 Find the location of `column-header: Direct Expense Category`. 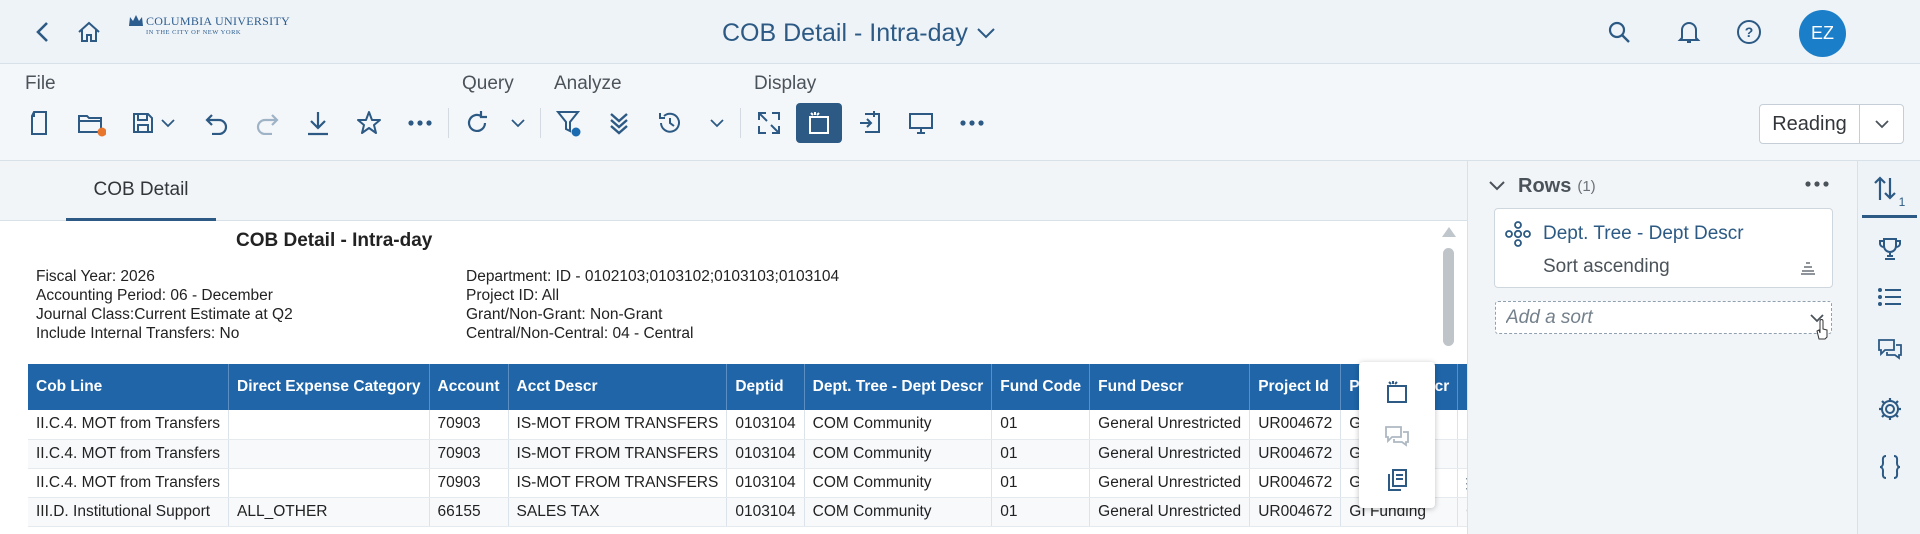

column-header: Direct Expense Category is located at coordinates (329, 387).